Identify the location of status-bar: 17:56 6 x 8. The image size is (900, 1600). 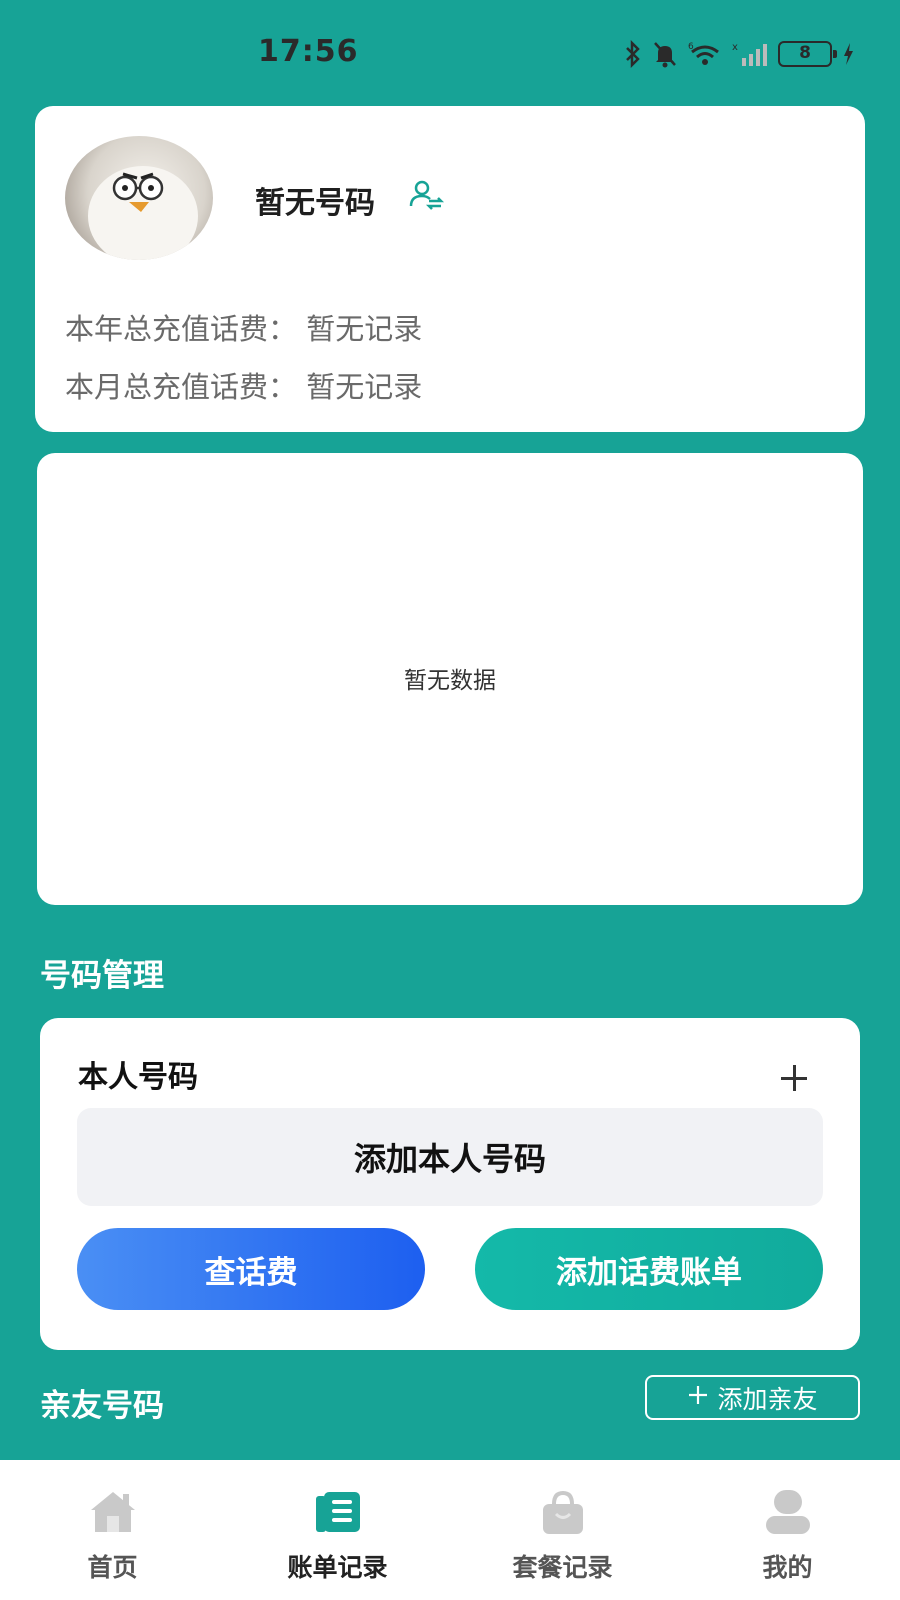
(450, 50).